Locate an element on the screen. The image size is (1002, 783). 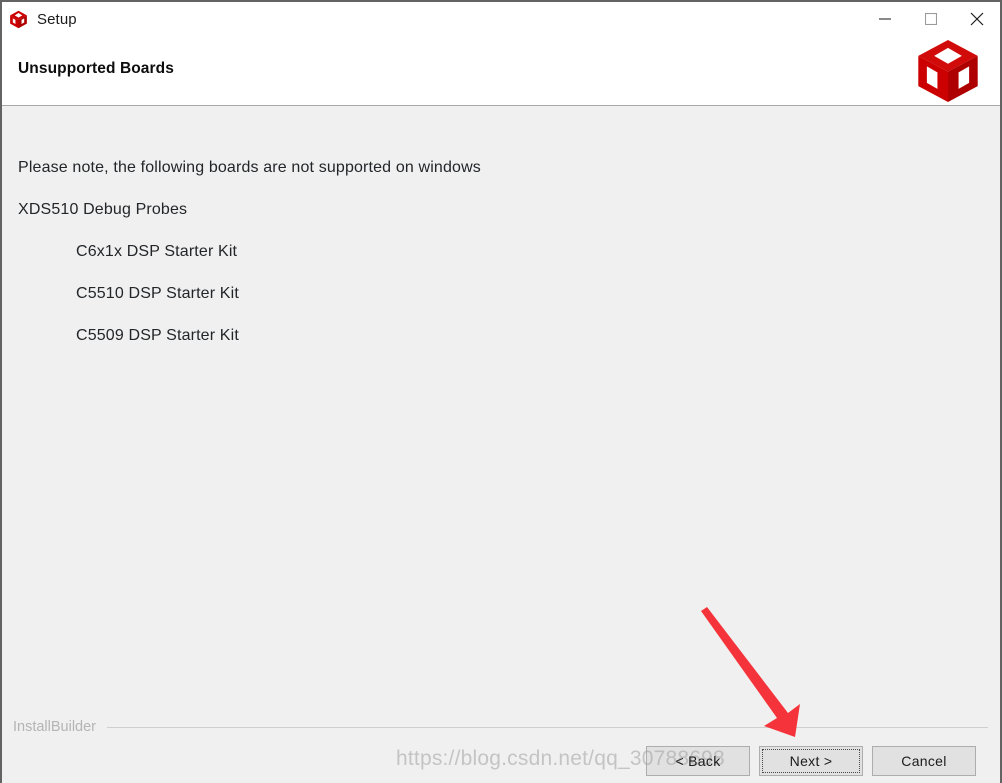
minimize-icon is located at coordinates (885, 19).